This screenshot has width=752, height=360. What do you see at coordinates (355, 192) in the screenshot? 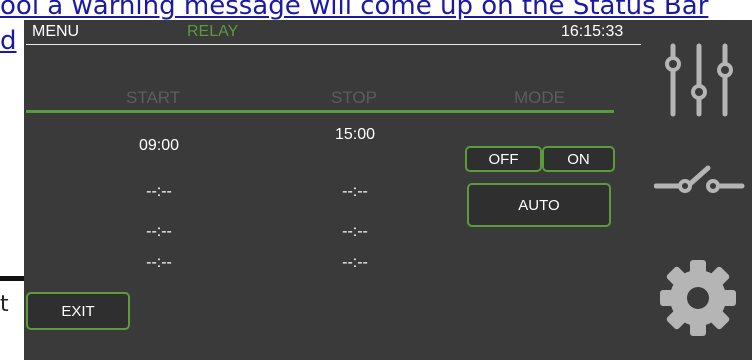
I see `stop-time-2: --:--` at bounding box center [355, 192].